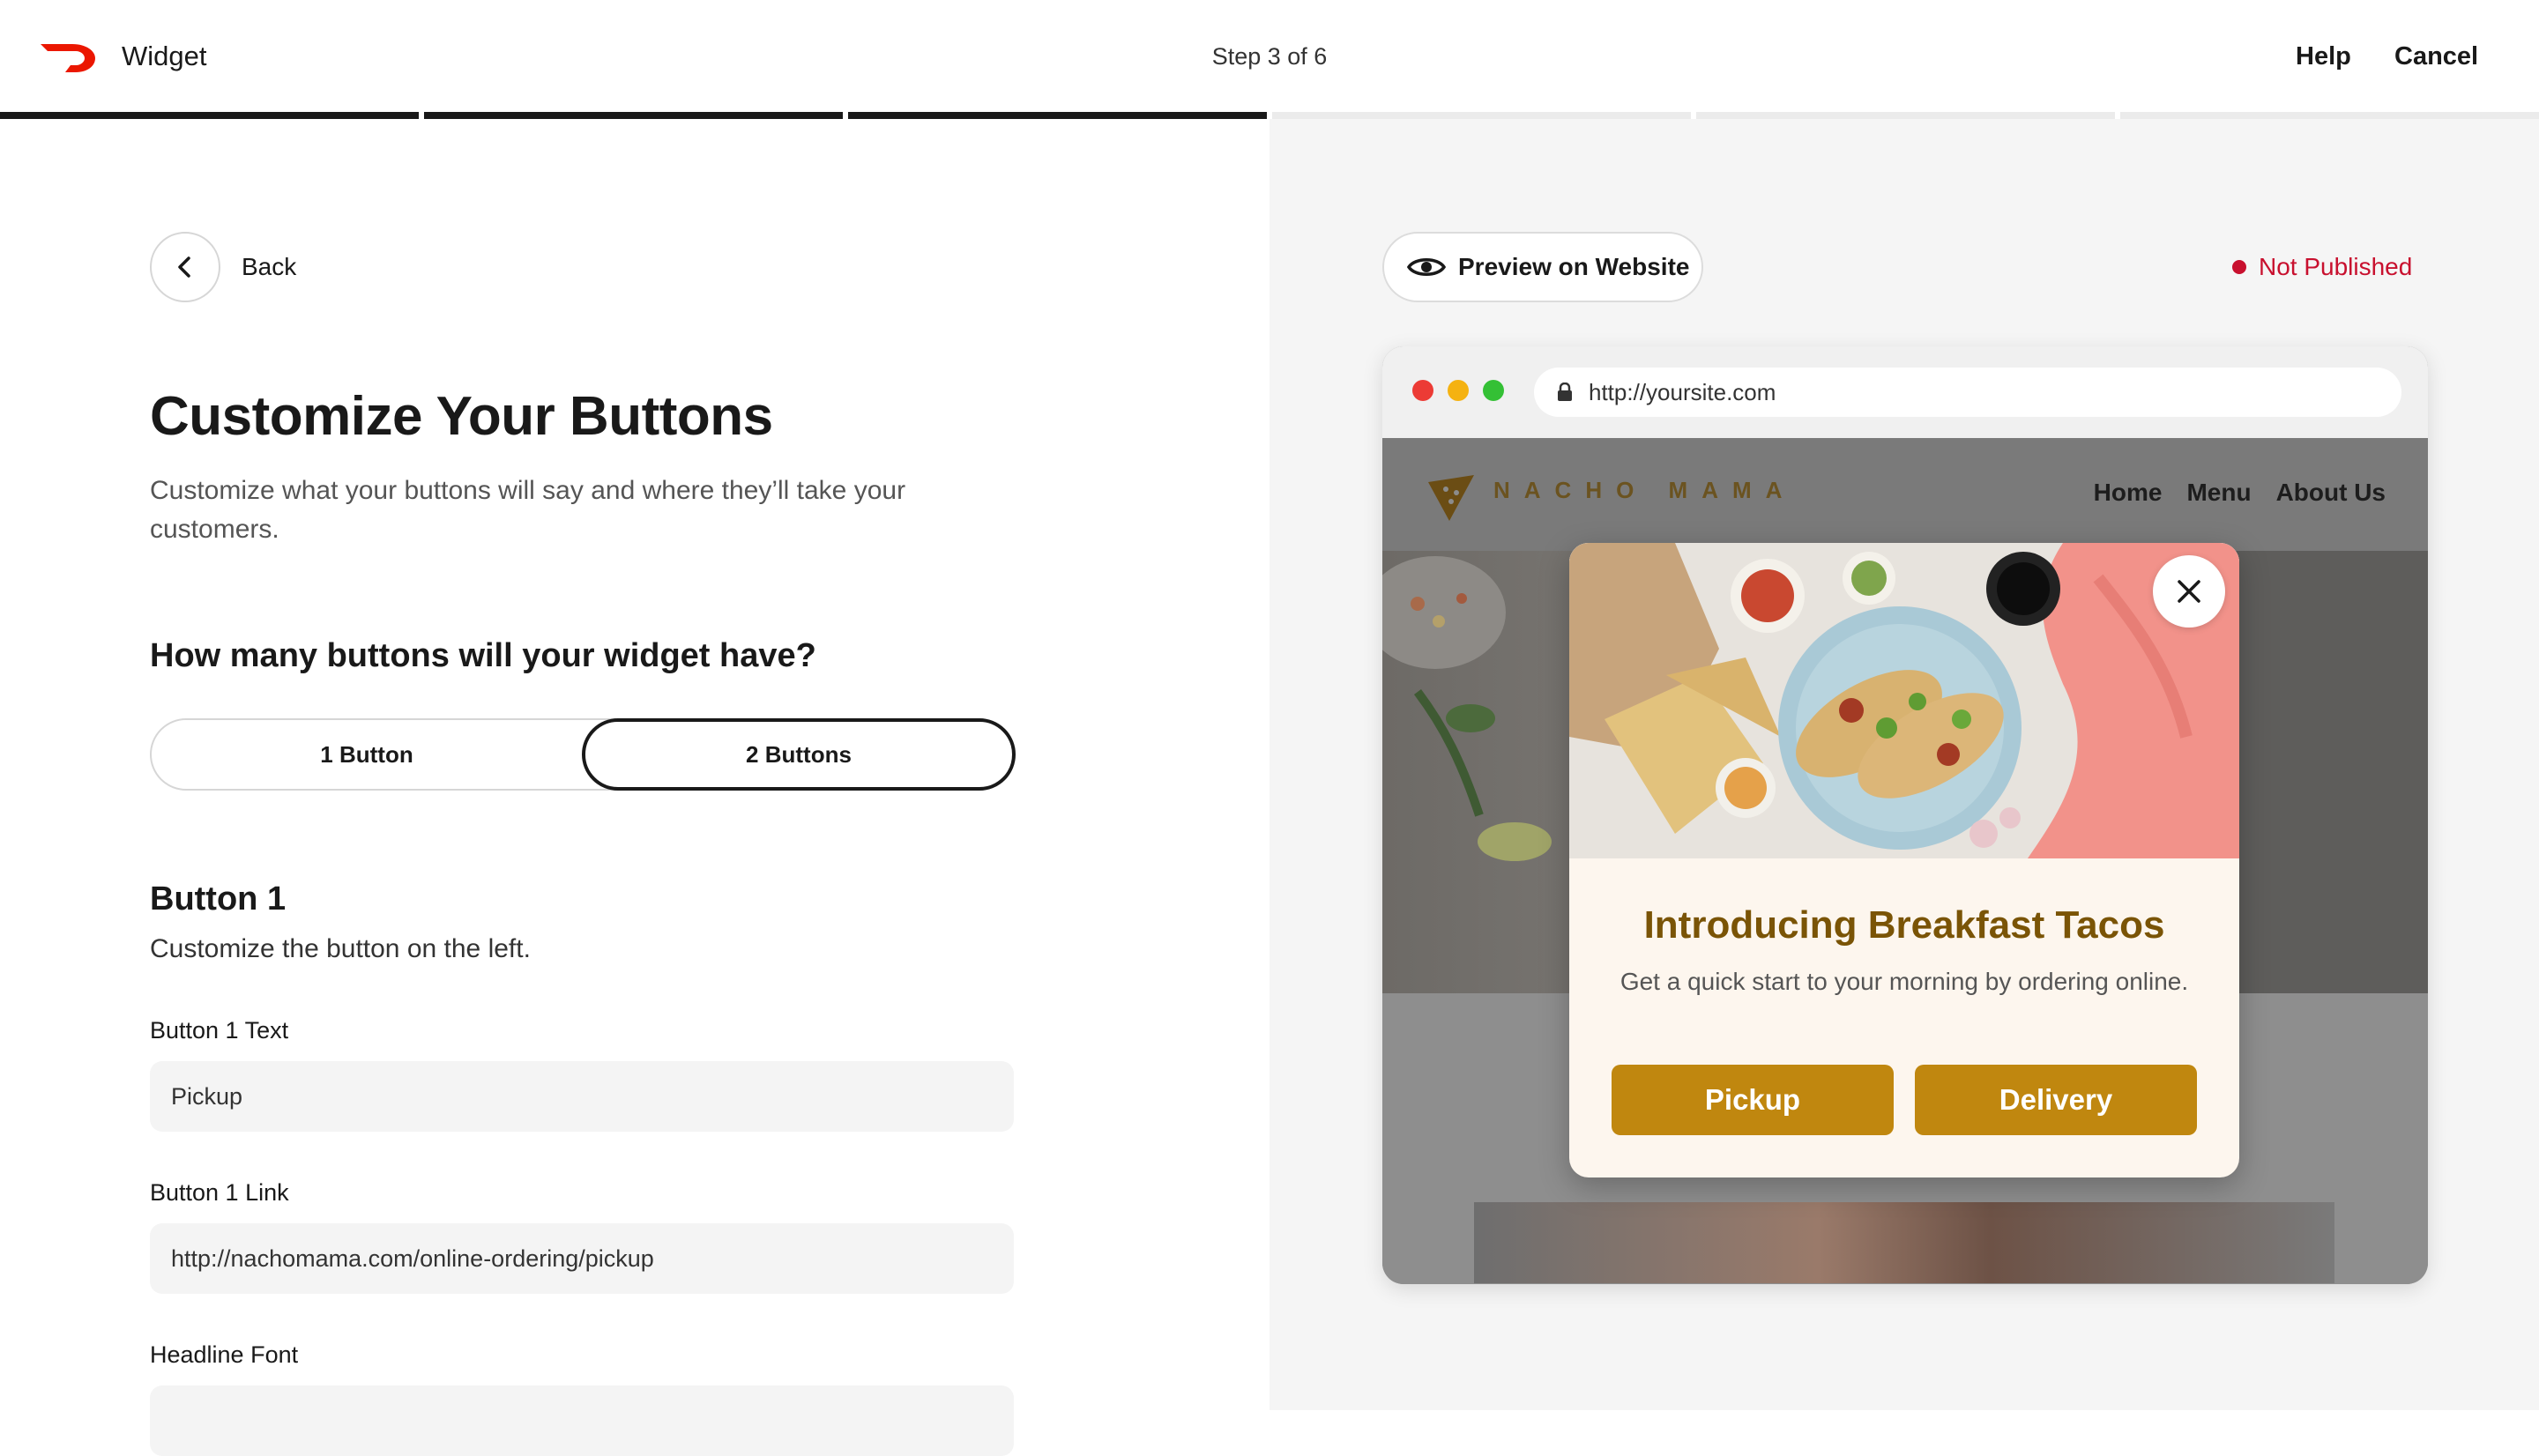  Describe the element at coordinates (218, 898) in the screenshot. I see `section-title: Button 1` at that location.